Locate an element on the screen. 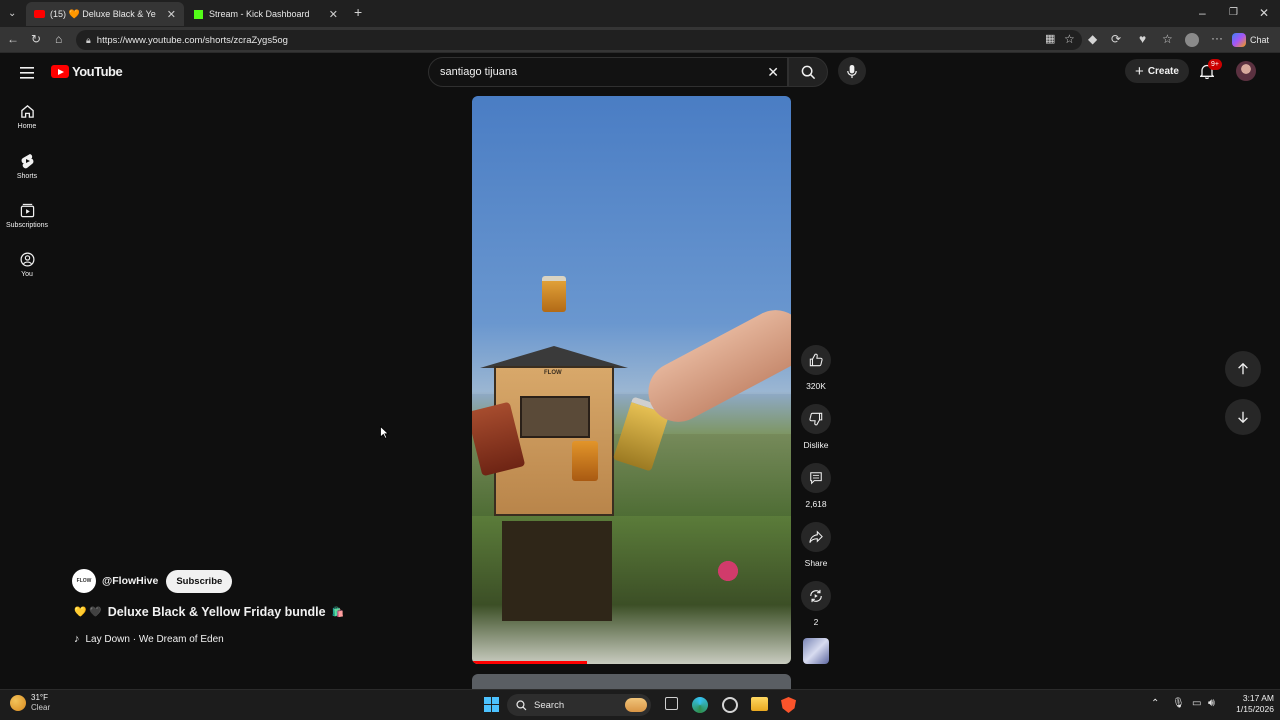  youtube-logo: YouTube is located at coordinates (87, 71).